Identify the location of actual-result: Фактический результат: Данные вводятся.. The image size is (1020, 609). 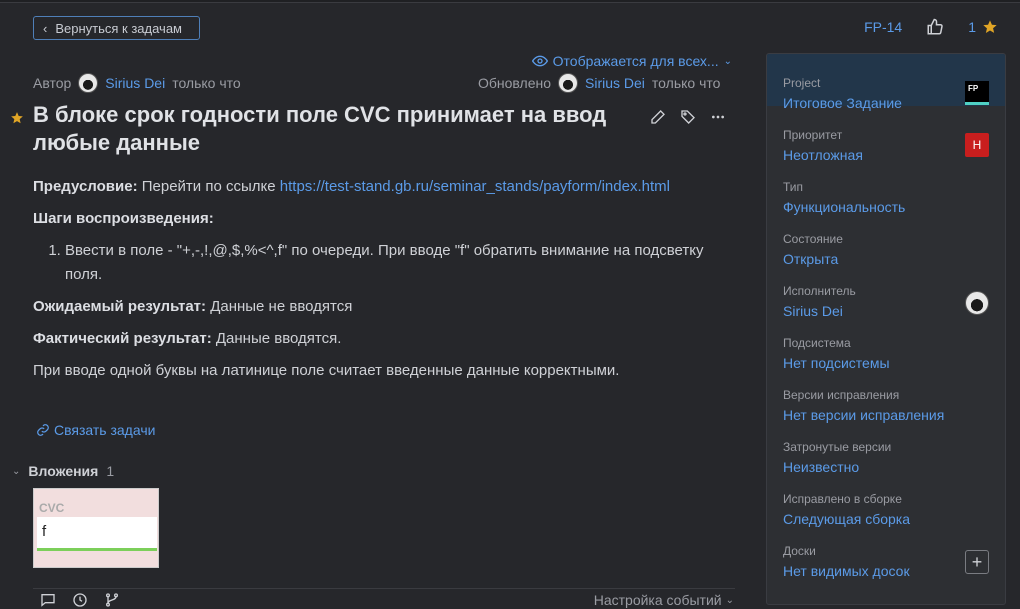
(378, 339).